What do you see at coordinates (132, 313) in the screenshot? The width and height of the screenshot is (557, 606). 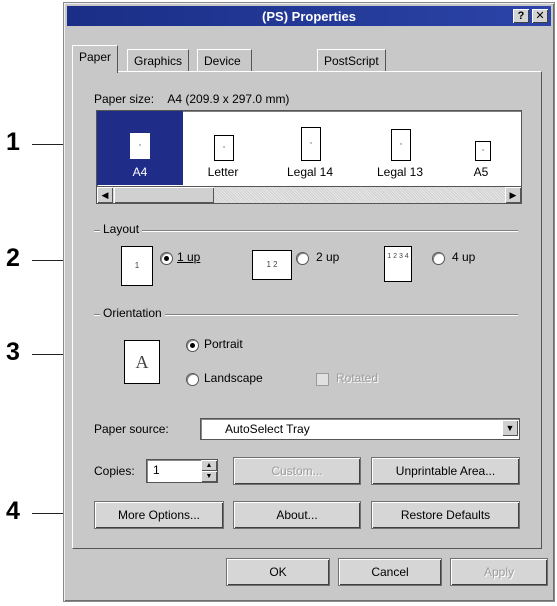 I see `orientation-group-label: Orientation` at bounding box center [132, 313].